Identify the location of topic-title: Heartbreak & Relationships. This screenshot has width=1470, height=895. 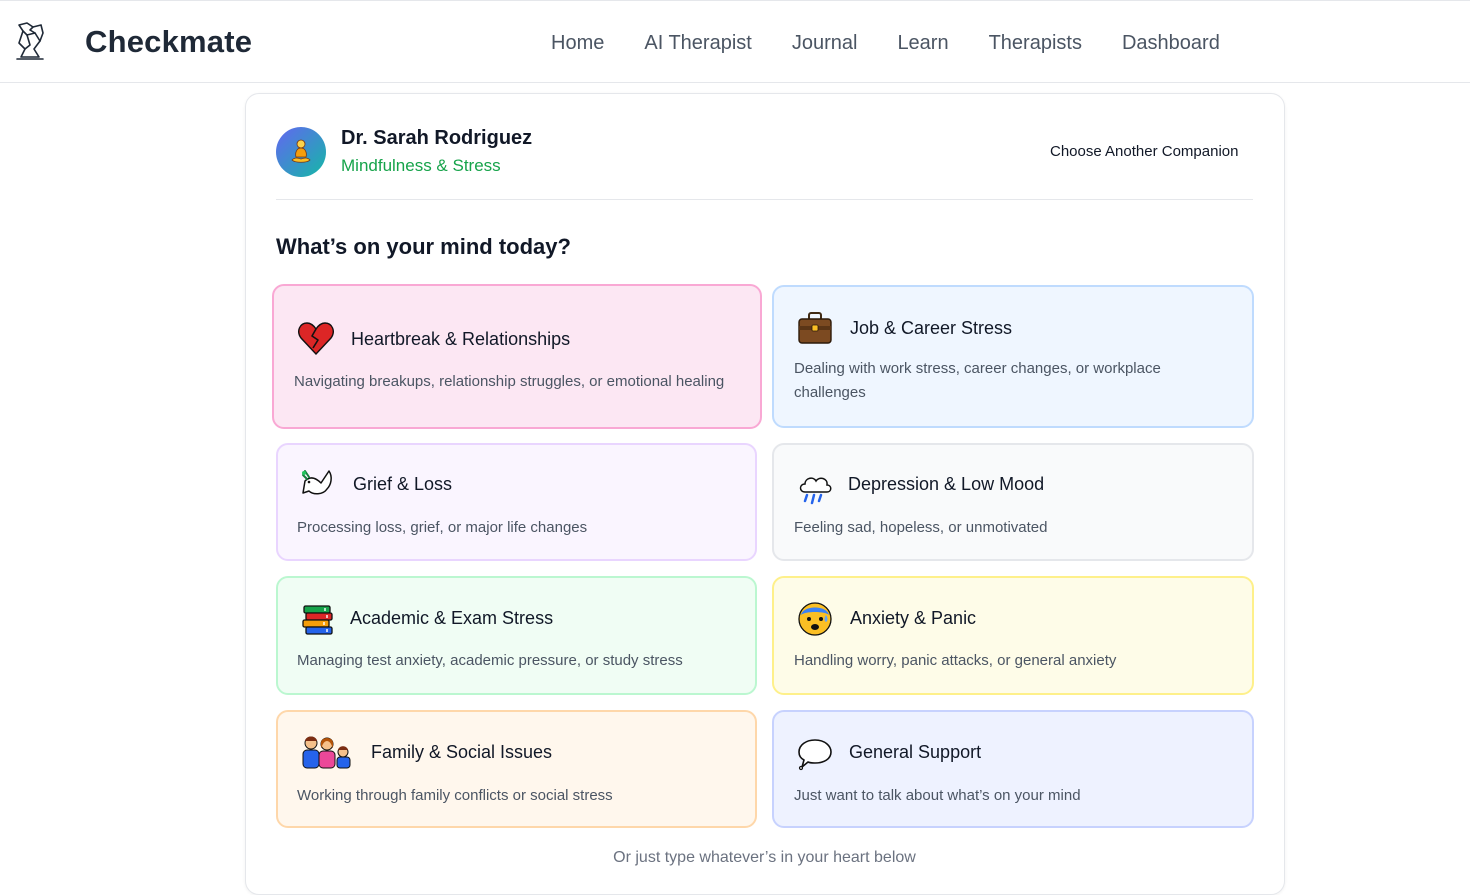
(461, 339).